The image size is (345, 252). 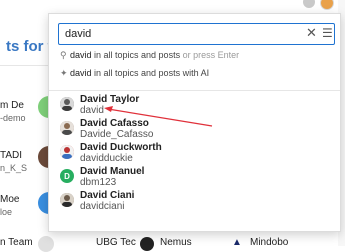 I want to click on user-name: David Cafasso, so click(x=114, y=123).